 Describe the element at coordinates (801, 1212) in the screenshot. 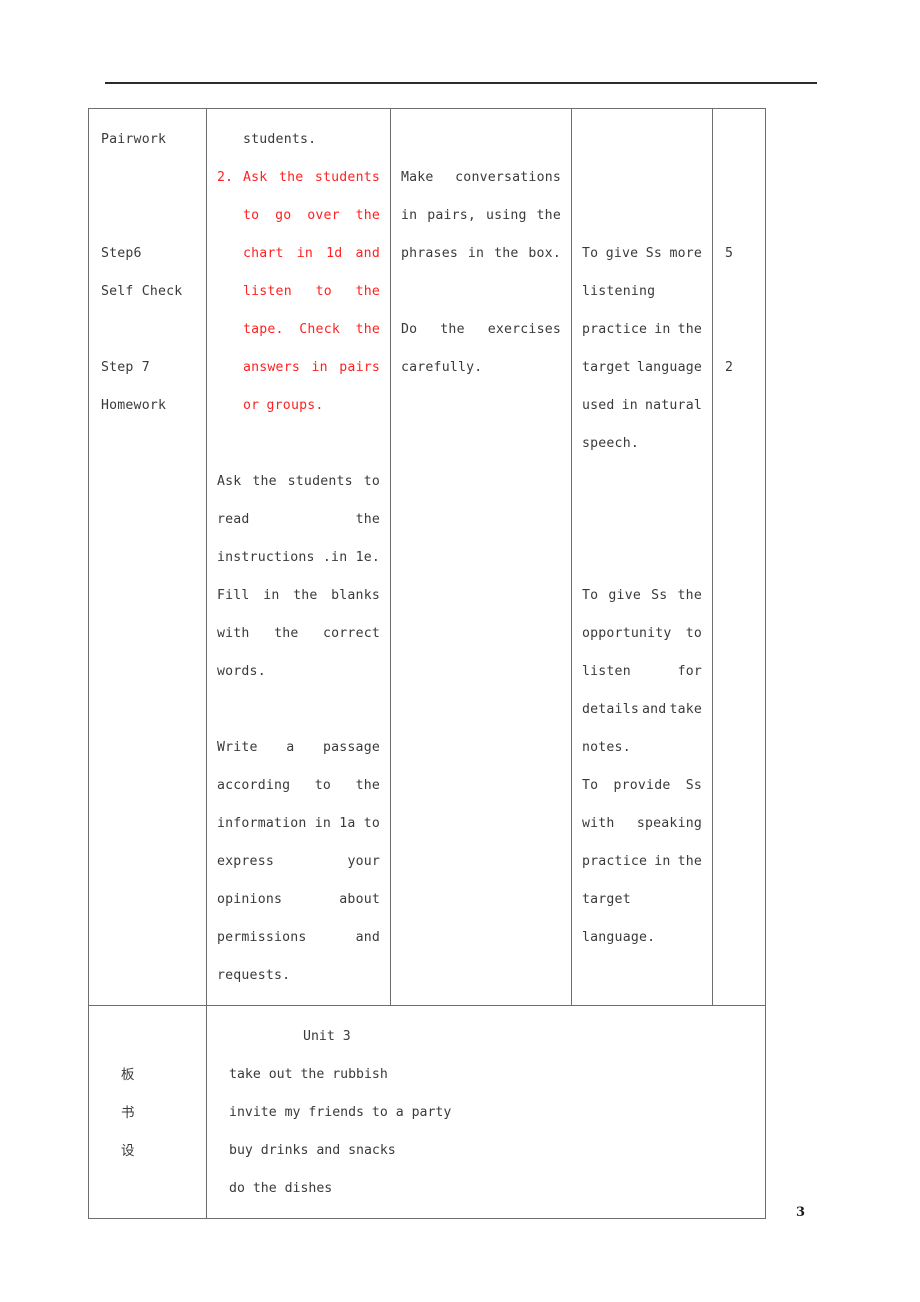

I see `page-number: 3` at that location.